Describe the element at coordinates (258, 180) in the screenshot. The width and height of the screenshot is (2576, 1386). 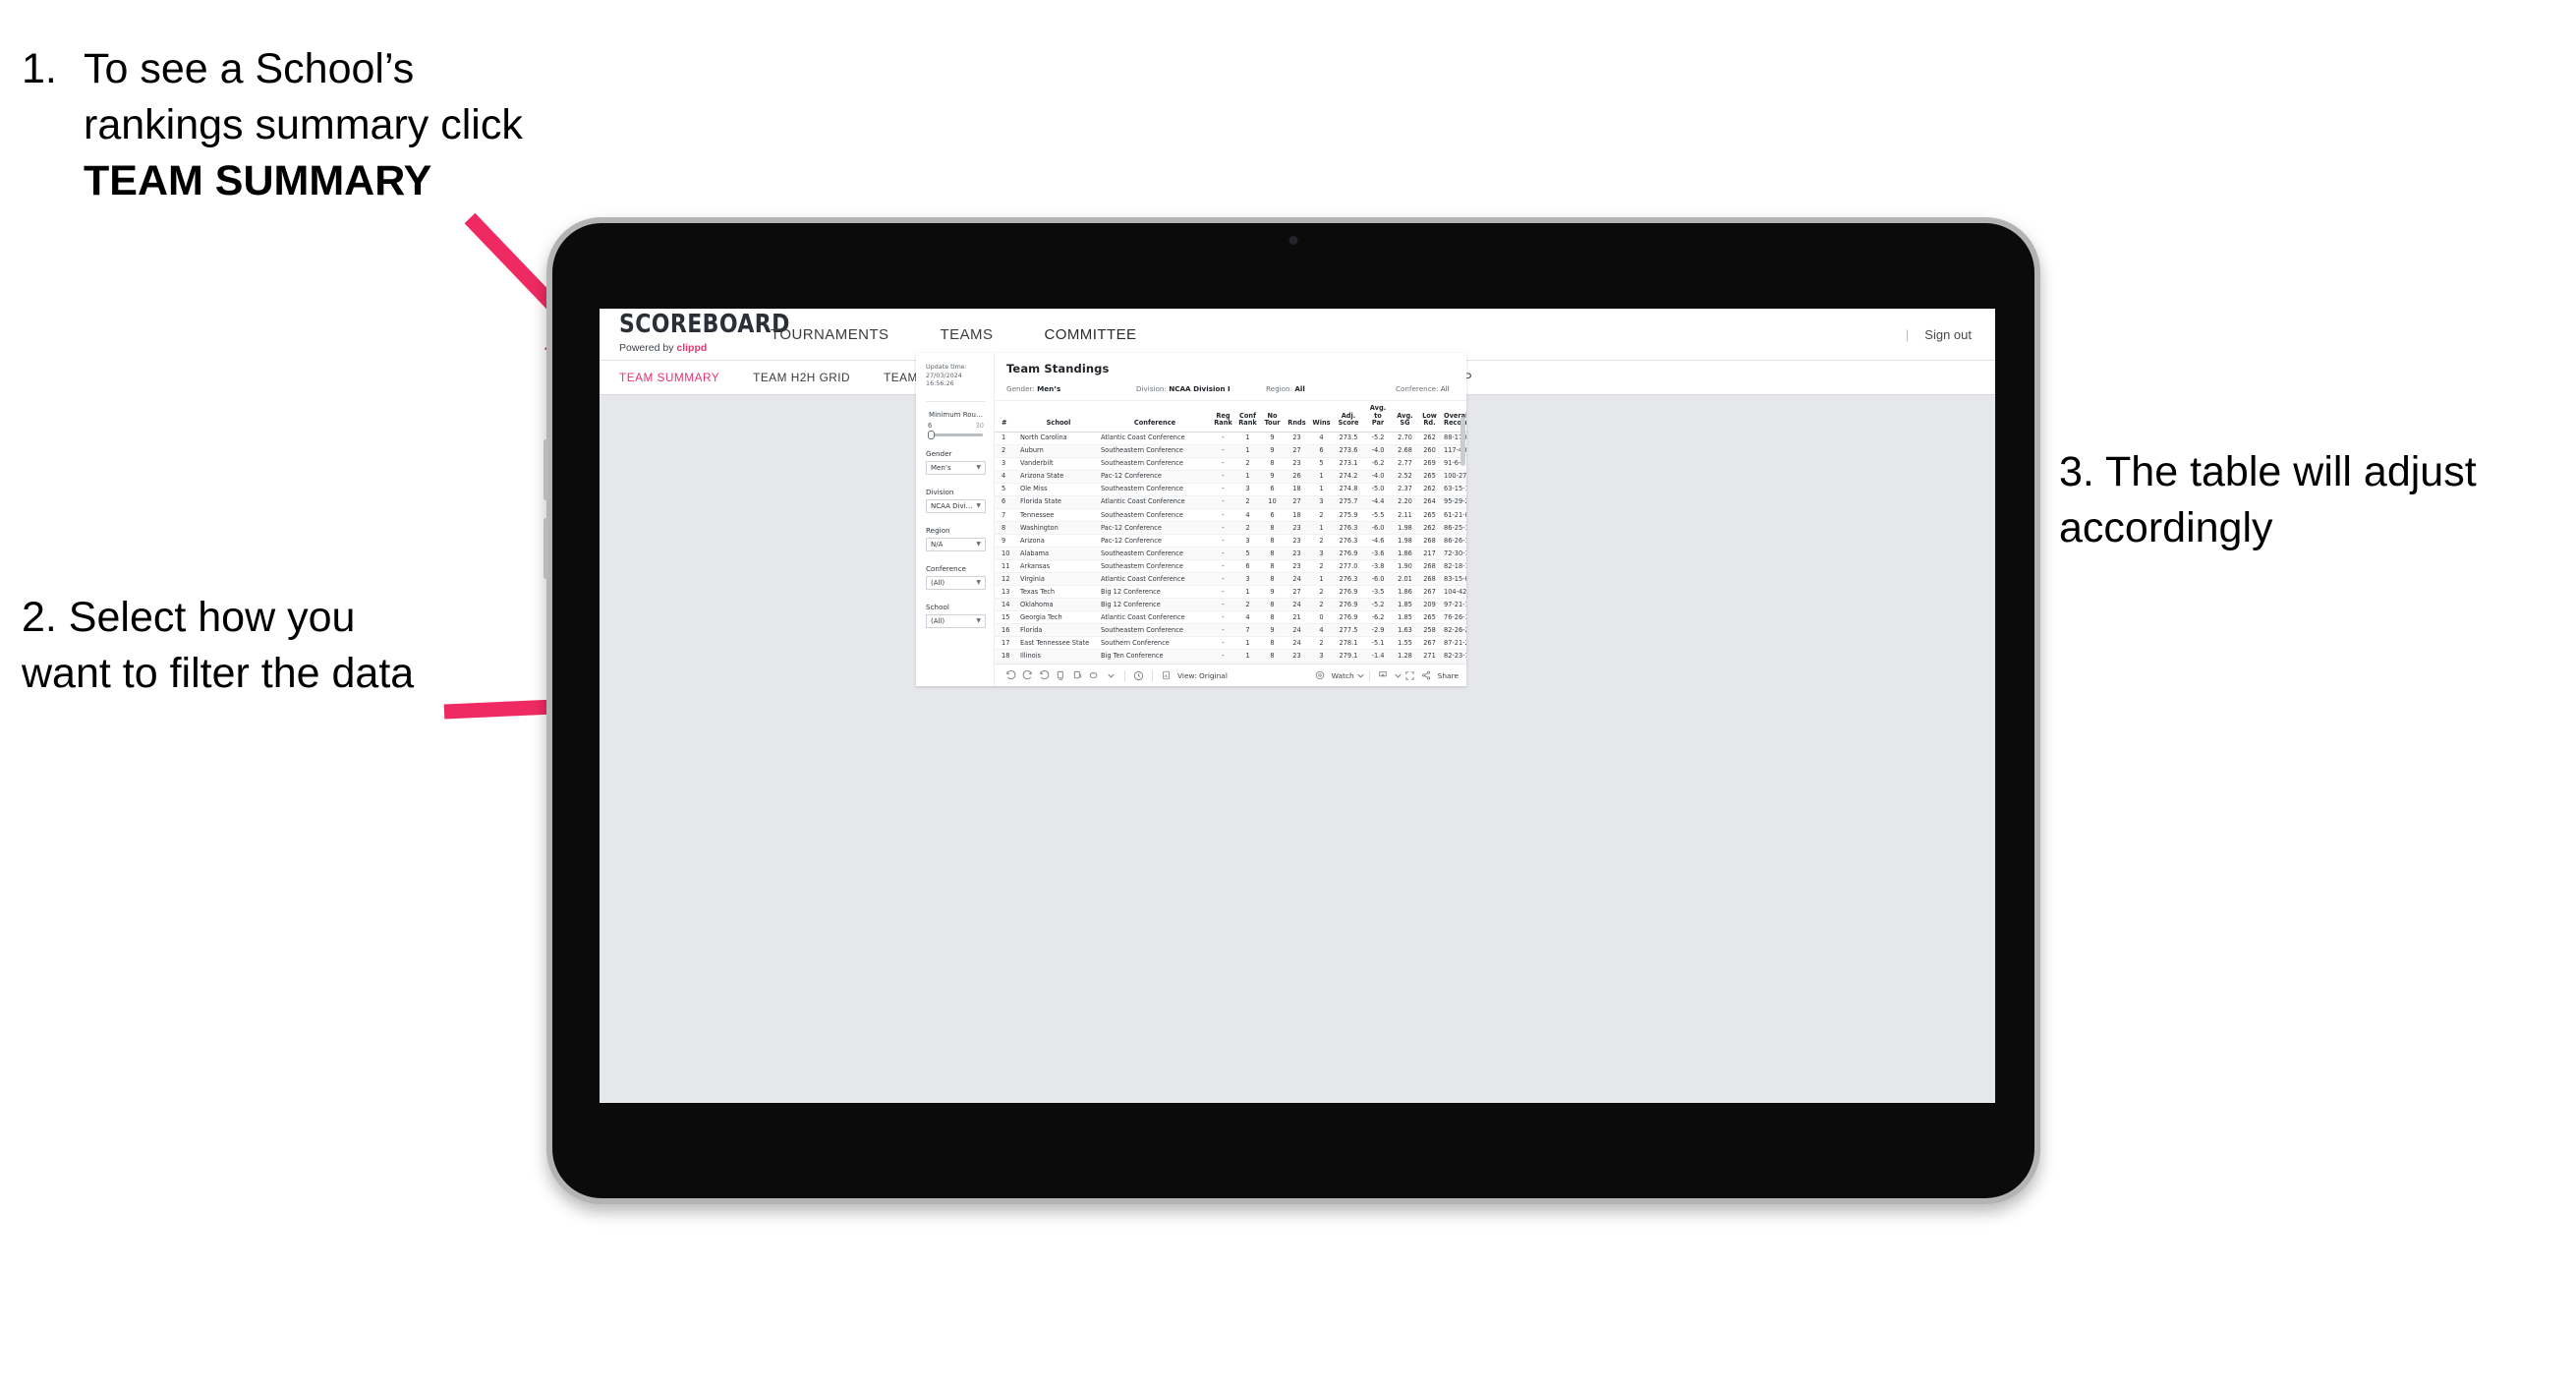
I see `annotation-step-1-emphasis: TEAM SUMMARY` at that location.